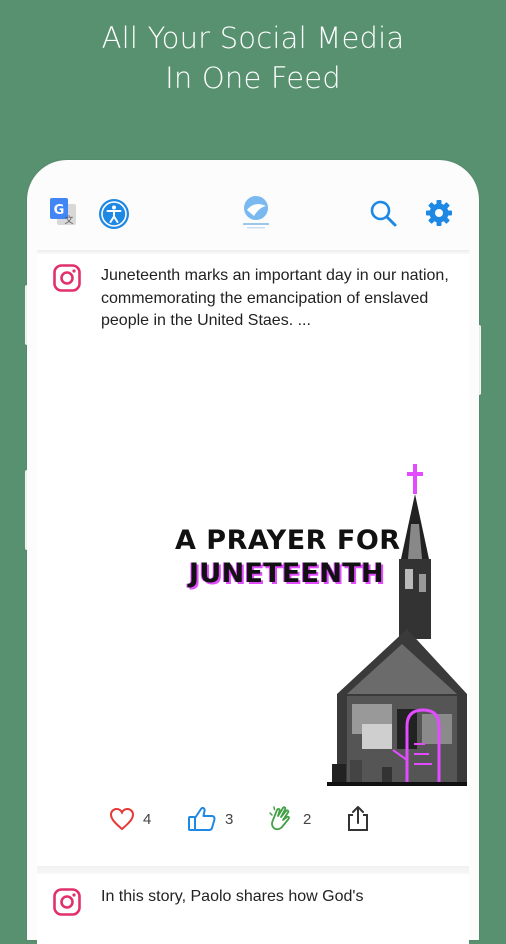 This screenshot has height=944, width=506. I want to click on promo-headline: All Your Social Media In One Feed, so click(253, 58).